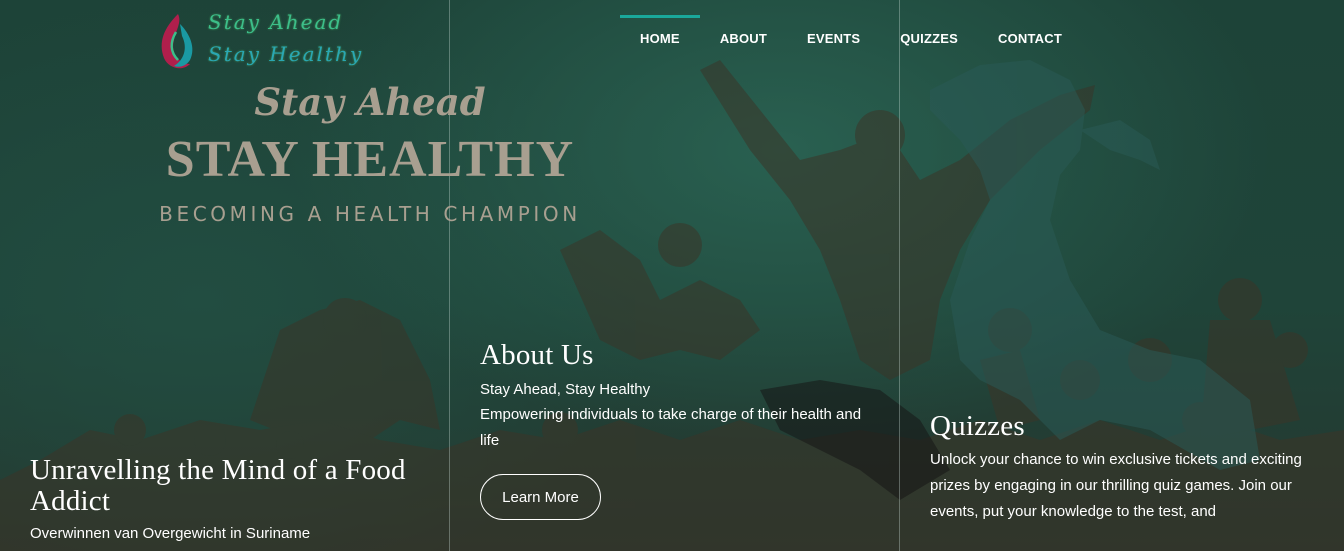 The image size is (1344, 551). What do you see at coordinates (177, 41) in the screenshot?
I see `leaf-flame-icon` at bounding box center [177, 41].